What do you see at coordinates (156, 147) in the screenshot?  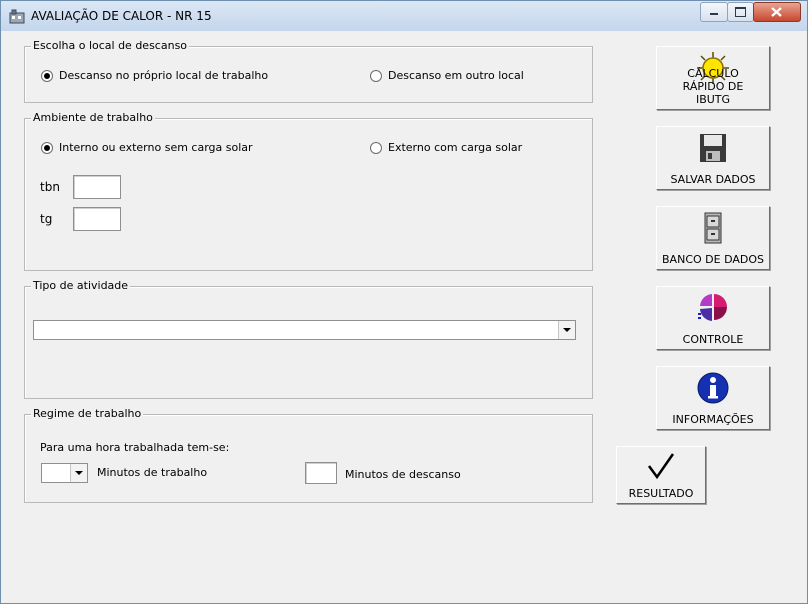 I see `radio-env-internal-label: Interno ou externo sem carga solar` at bounding box center [156, 147].